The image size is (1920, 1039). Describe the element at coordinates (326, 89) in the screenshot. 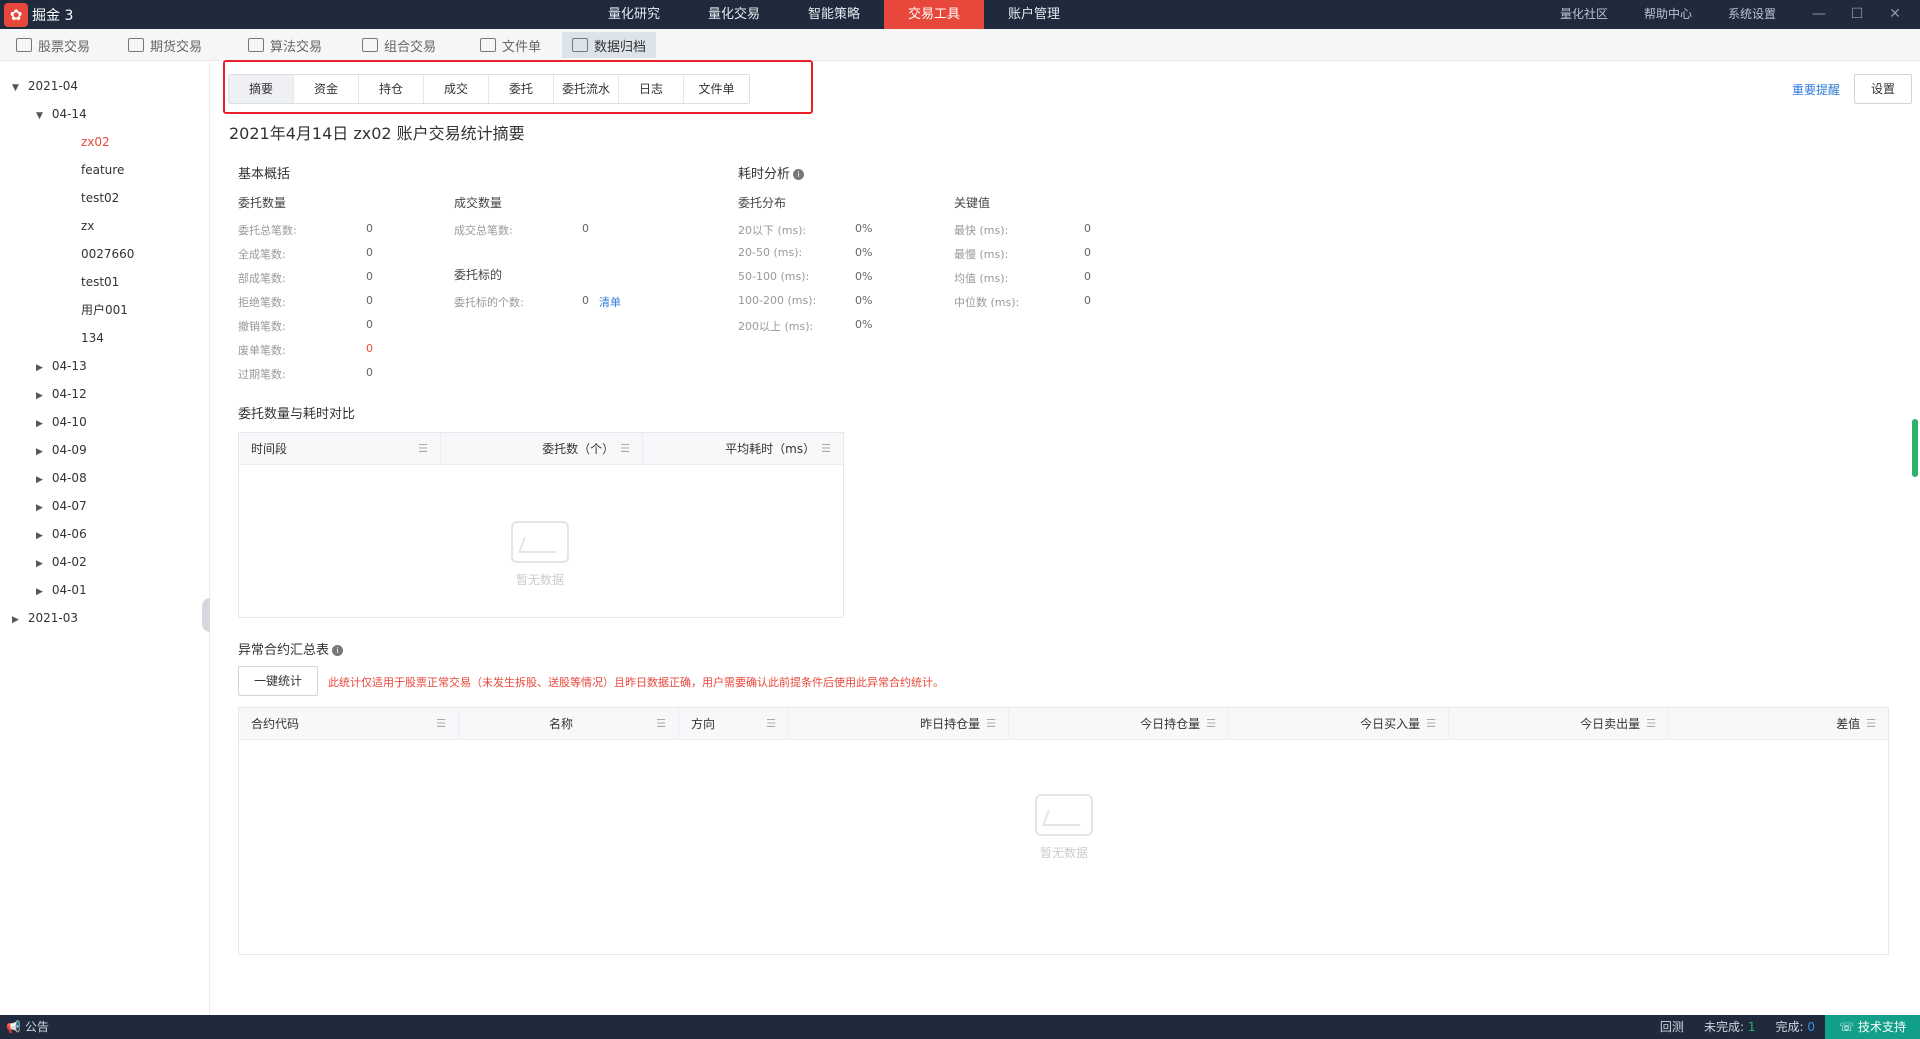

I see `tab-funds: 资金` at that location.